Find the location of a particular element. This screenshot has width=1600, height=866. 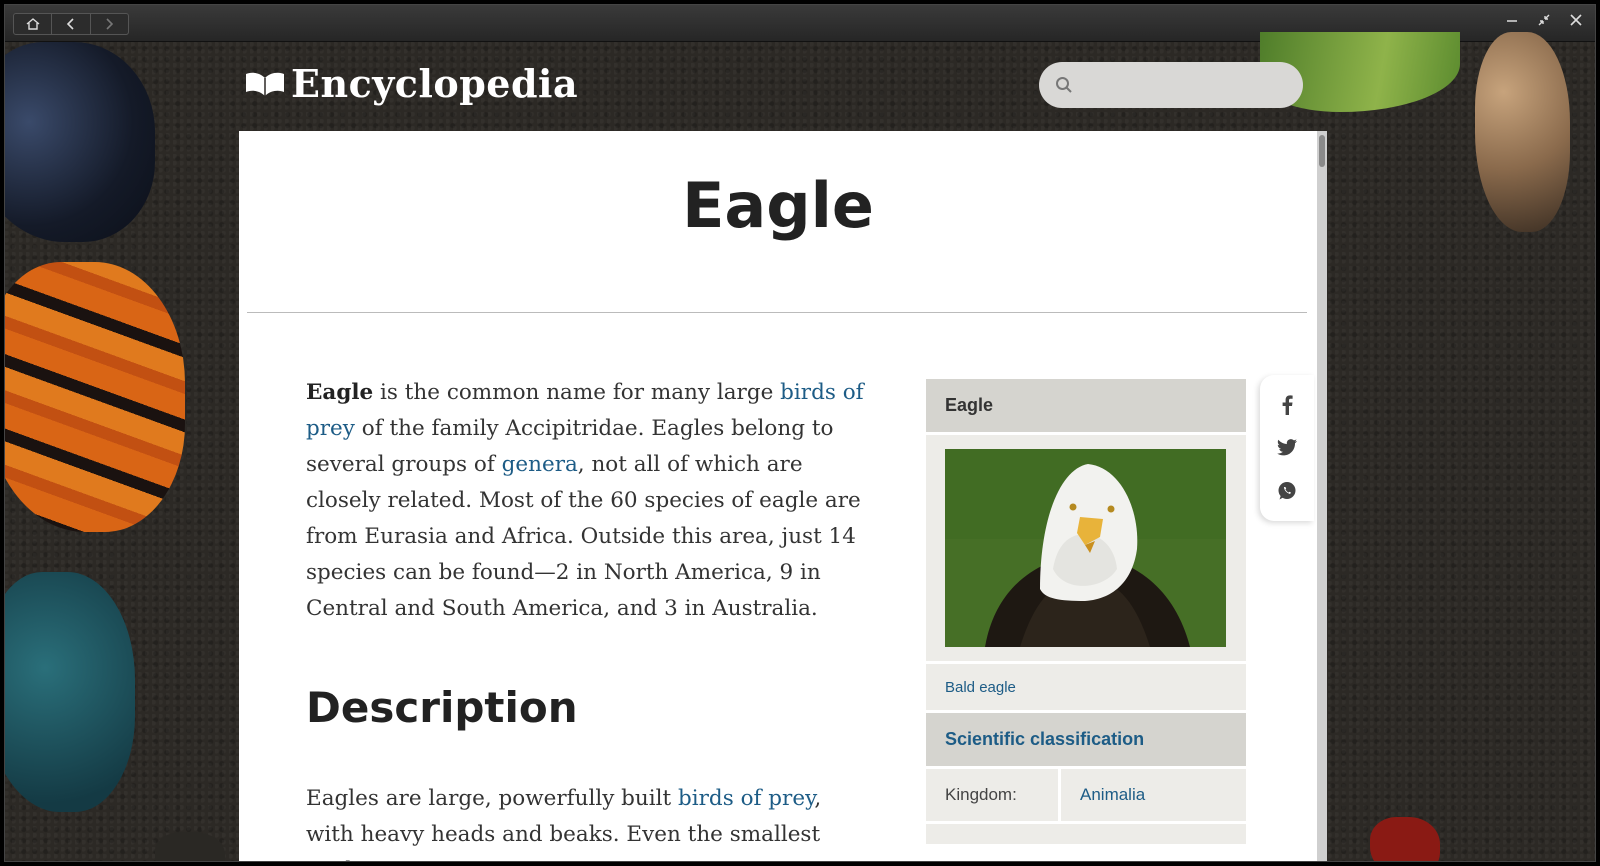

forward-button is located at coordinates (109, 24).